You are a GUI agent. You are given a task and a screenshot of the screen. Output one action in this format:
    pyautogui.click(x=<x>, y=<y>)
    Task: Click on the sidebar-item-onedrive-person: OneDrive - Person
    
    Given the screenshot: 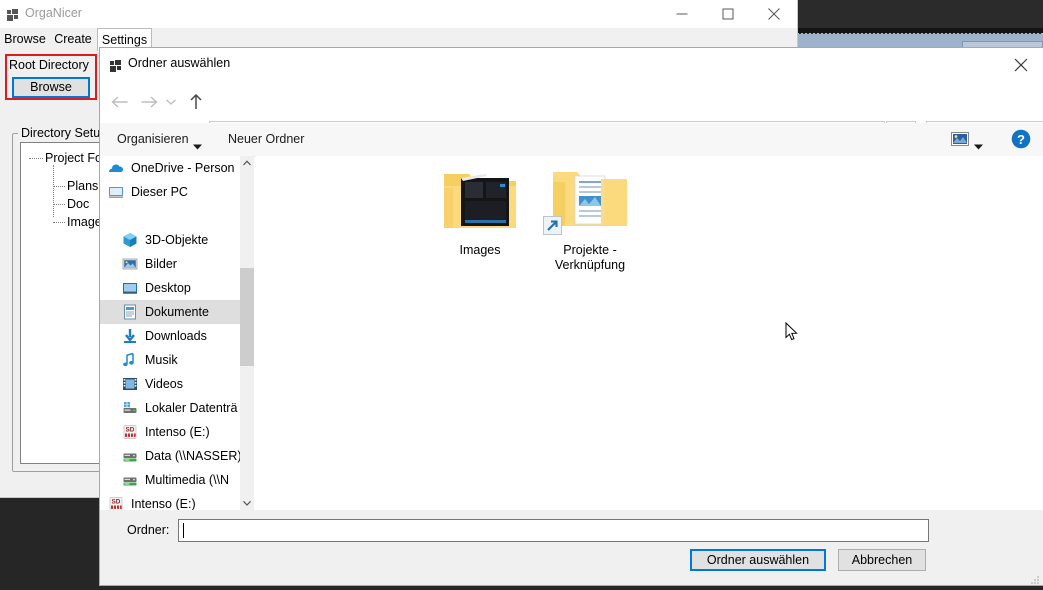 What is the action you would take?
    pyautogui.click(x=170, y=168)
    